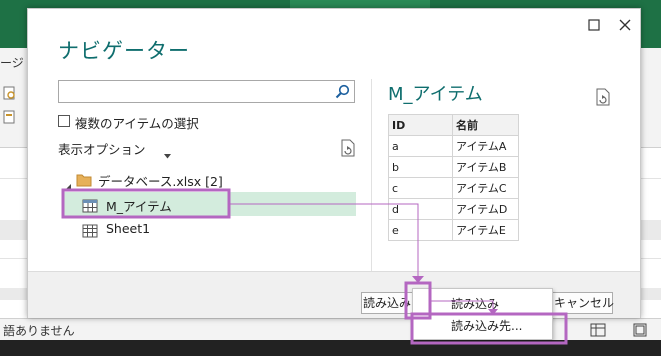 The height and width of the screenshot is (356, 661). What do you see at coordinates (348, 148) in the screenshot?
I see `refresh-icon` at bounding box center [348, 148].